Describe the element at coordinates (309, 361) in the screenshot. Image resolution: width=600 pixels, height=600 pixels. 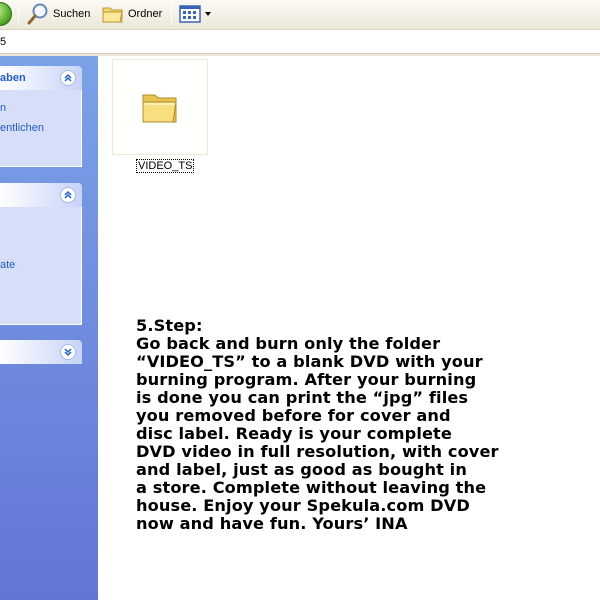
I see `instruction-line: “VIDEO_TS” to a blank DVD with your` at that location.